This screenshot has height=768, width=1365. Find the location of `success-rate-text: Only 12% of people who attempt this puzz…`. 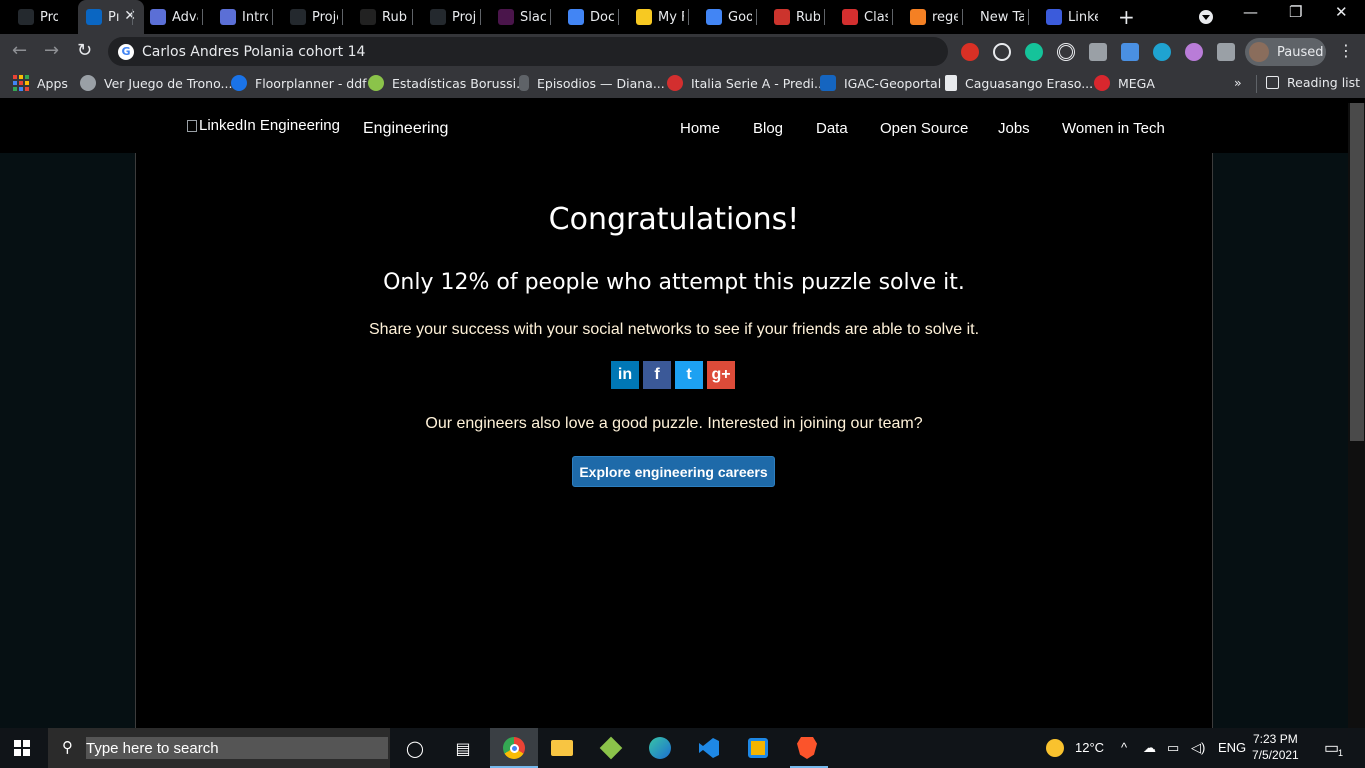

success-rate-text: Only 12% of people who attempt this puzz… is located at coordinates (674, 282).